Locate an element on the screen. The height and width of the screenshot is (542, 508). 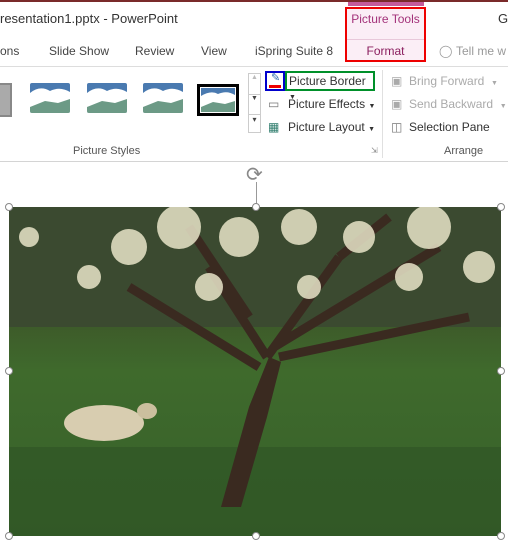
bring-forward-label: Bring Forward is located at coordinates (447, 81).